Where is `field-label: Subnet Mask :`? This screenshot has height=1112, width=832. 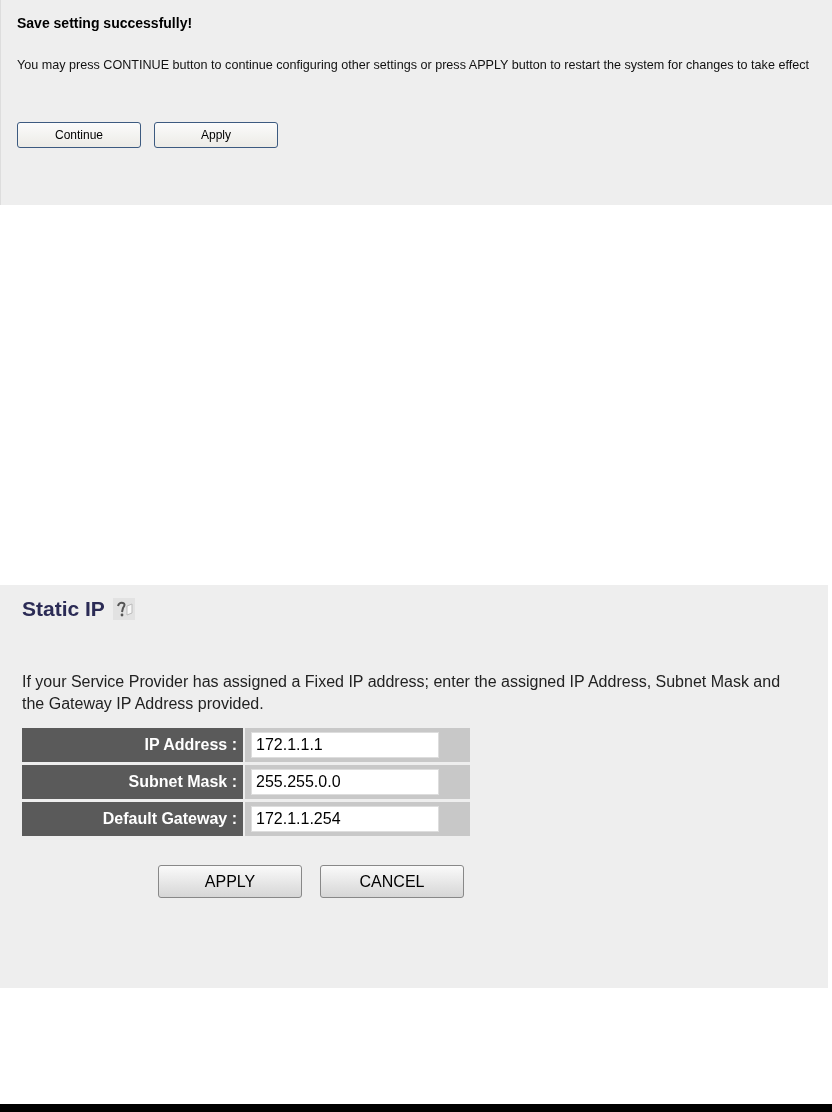 field-label: Subnet Mask : is located at coordinates (133, 782).